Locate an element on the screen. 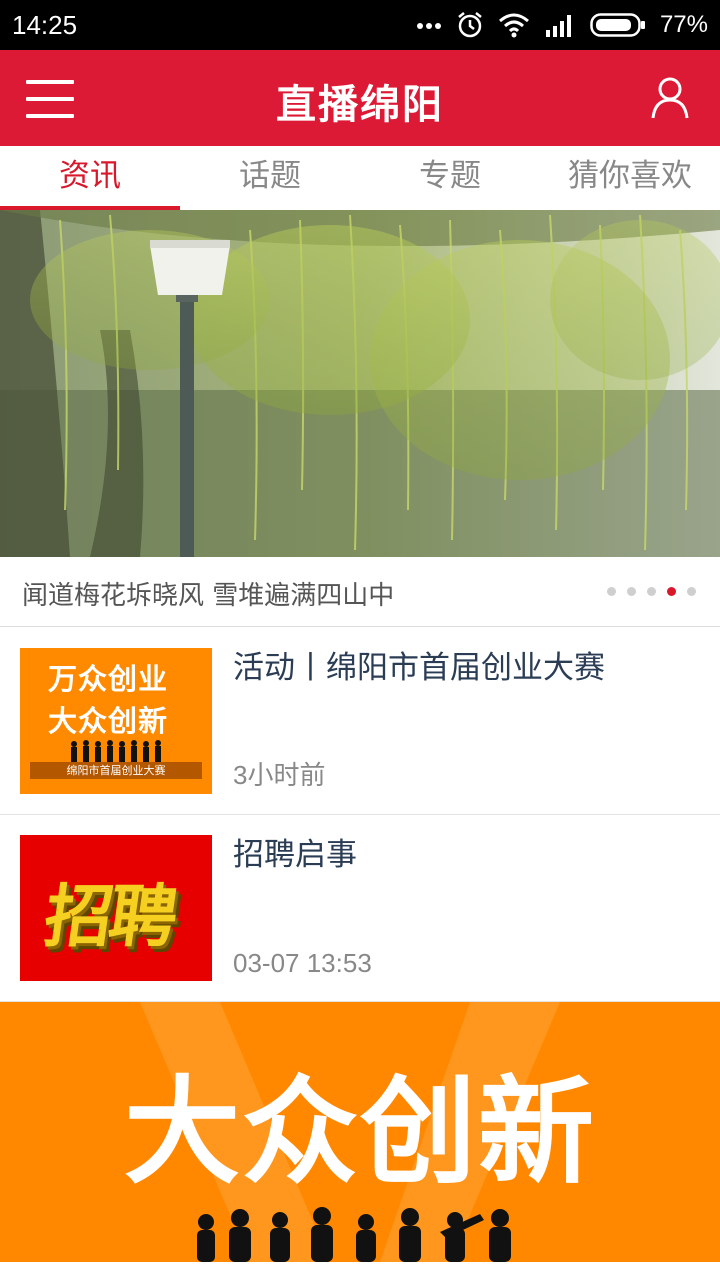 The width and height of the screenshot is (720, 1280). wifi-icon is located at coordinates (513, 25).